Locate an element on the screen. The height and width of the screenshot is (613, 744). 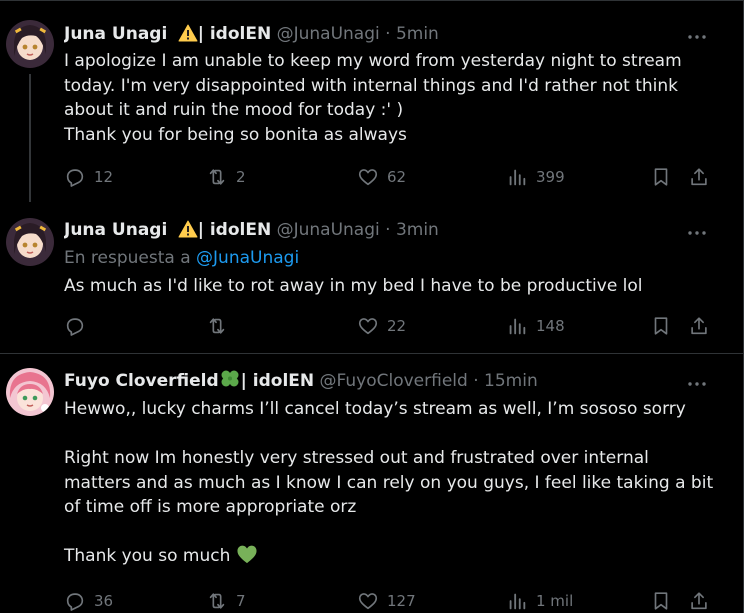
views-count: 1 mil is located at coordinates (555, 601).